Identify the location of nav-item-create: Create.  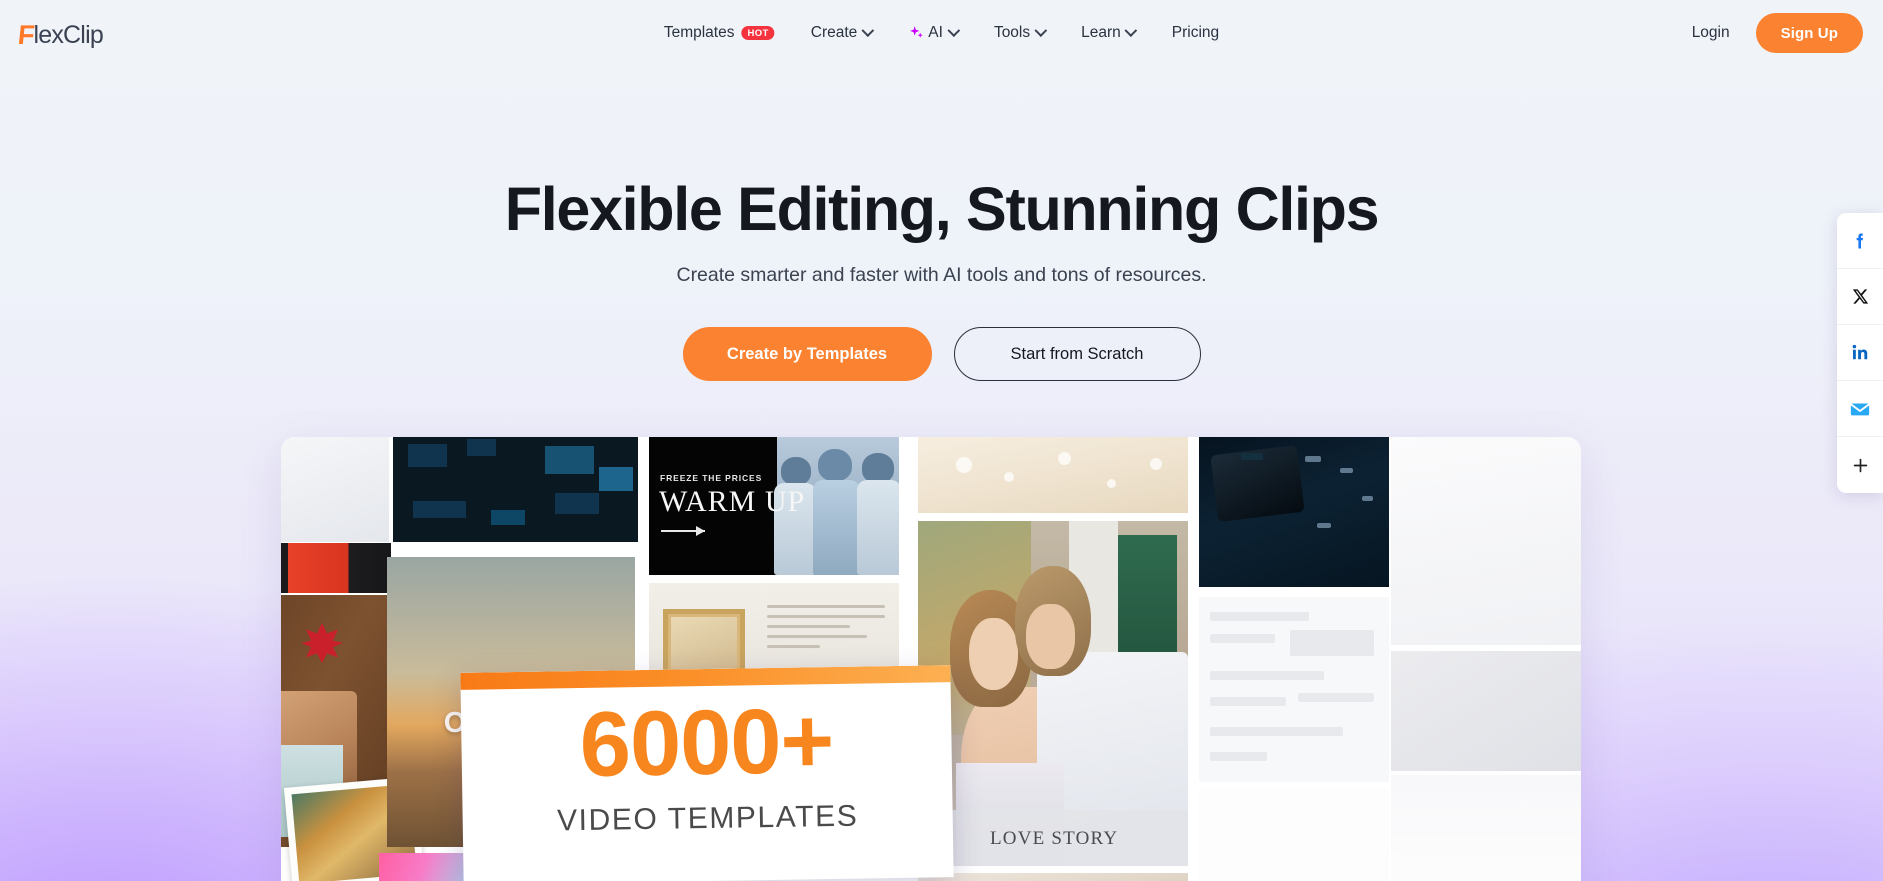
(842, 33).